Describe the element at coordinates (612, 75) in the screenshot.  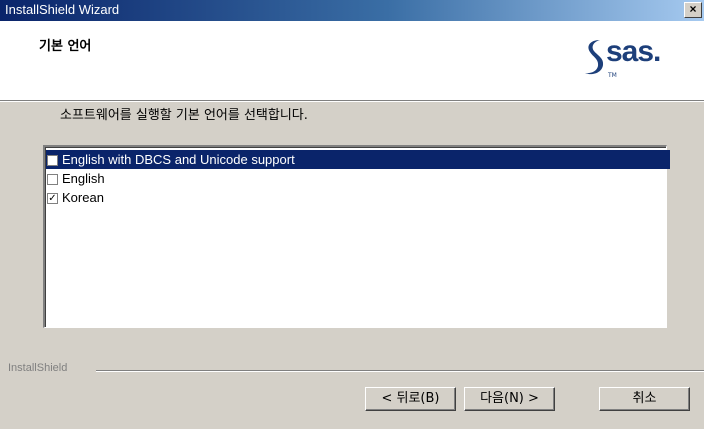
I see `trademark-mark: TM` at that location.